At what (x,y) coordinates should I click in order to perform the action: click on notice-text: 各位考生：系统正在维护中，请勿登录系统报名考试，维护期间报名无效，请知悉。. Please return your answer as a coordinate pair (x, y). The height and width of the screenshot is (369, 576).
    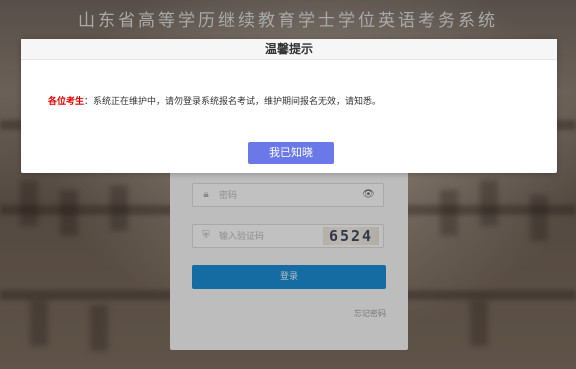
    Looking at the image, I should click on (214, 100).